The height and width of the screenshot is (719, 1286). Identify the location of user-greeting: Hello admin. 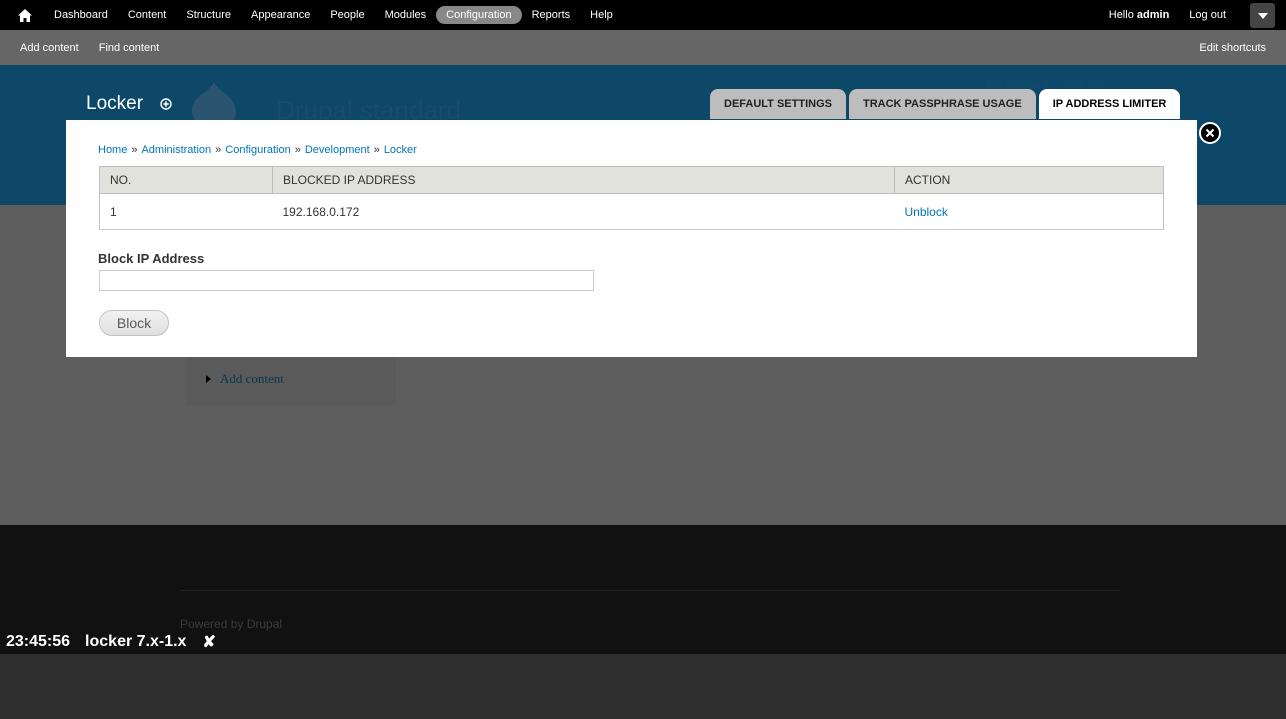
(1139, 15).